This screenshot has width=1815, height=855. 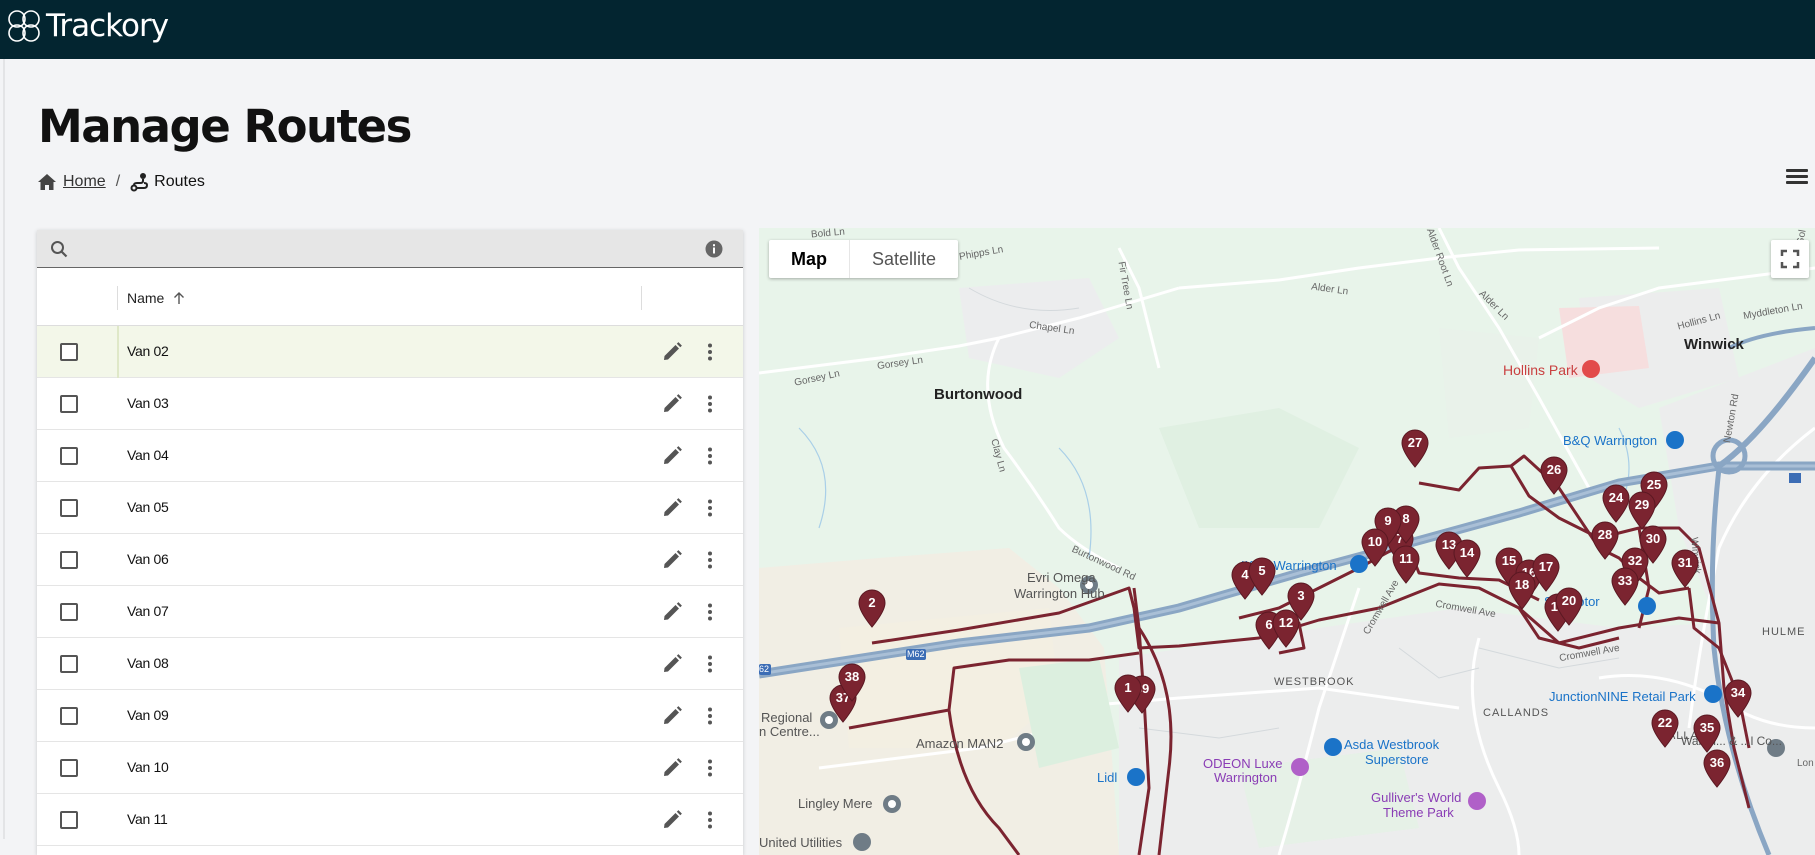 What do you see at coordinates (390, 560) in the screenshot?
I see `table-row: Van 06` at bounding box center [390, 560].